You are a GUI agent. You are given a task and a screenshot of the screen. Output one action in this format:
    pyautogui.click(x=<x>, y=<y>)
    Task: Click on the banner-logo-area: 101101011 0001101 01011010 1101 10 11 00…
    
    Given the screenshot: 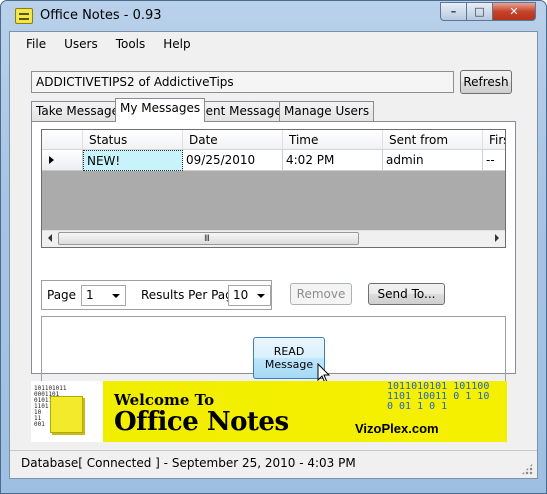 What is the action you would take?
    pyautogui.click(x=67, y=411)
    